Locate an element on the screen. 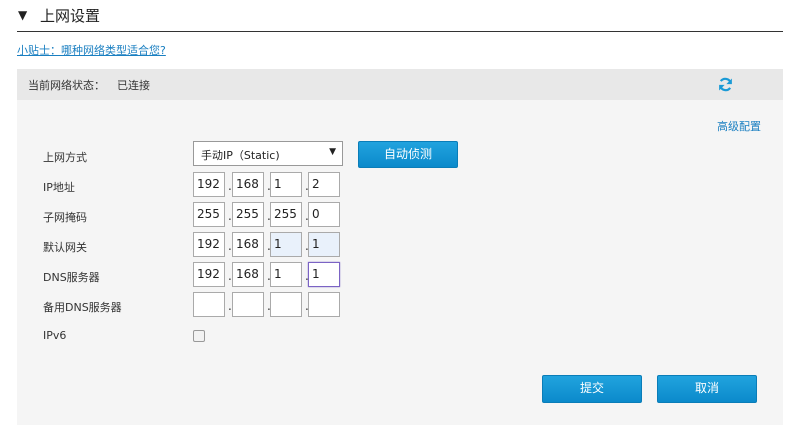 Image resolution: width=787 pixels, height=443 pixels. header-divider is located at coordinates (400, 31).